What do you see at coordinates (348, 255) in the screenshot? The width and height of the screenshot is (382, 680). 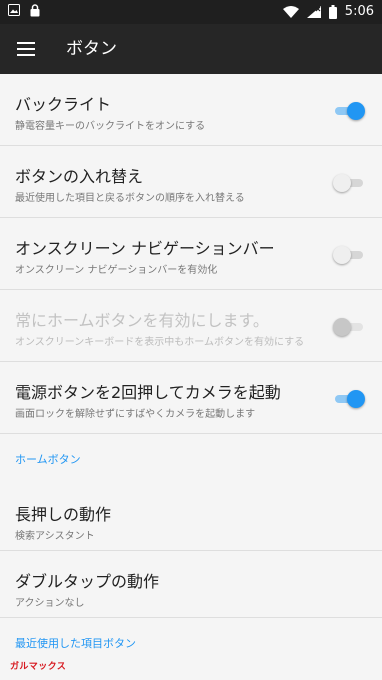 I see `onscreen-navbar-toggle` at bounding box center [348, 255].